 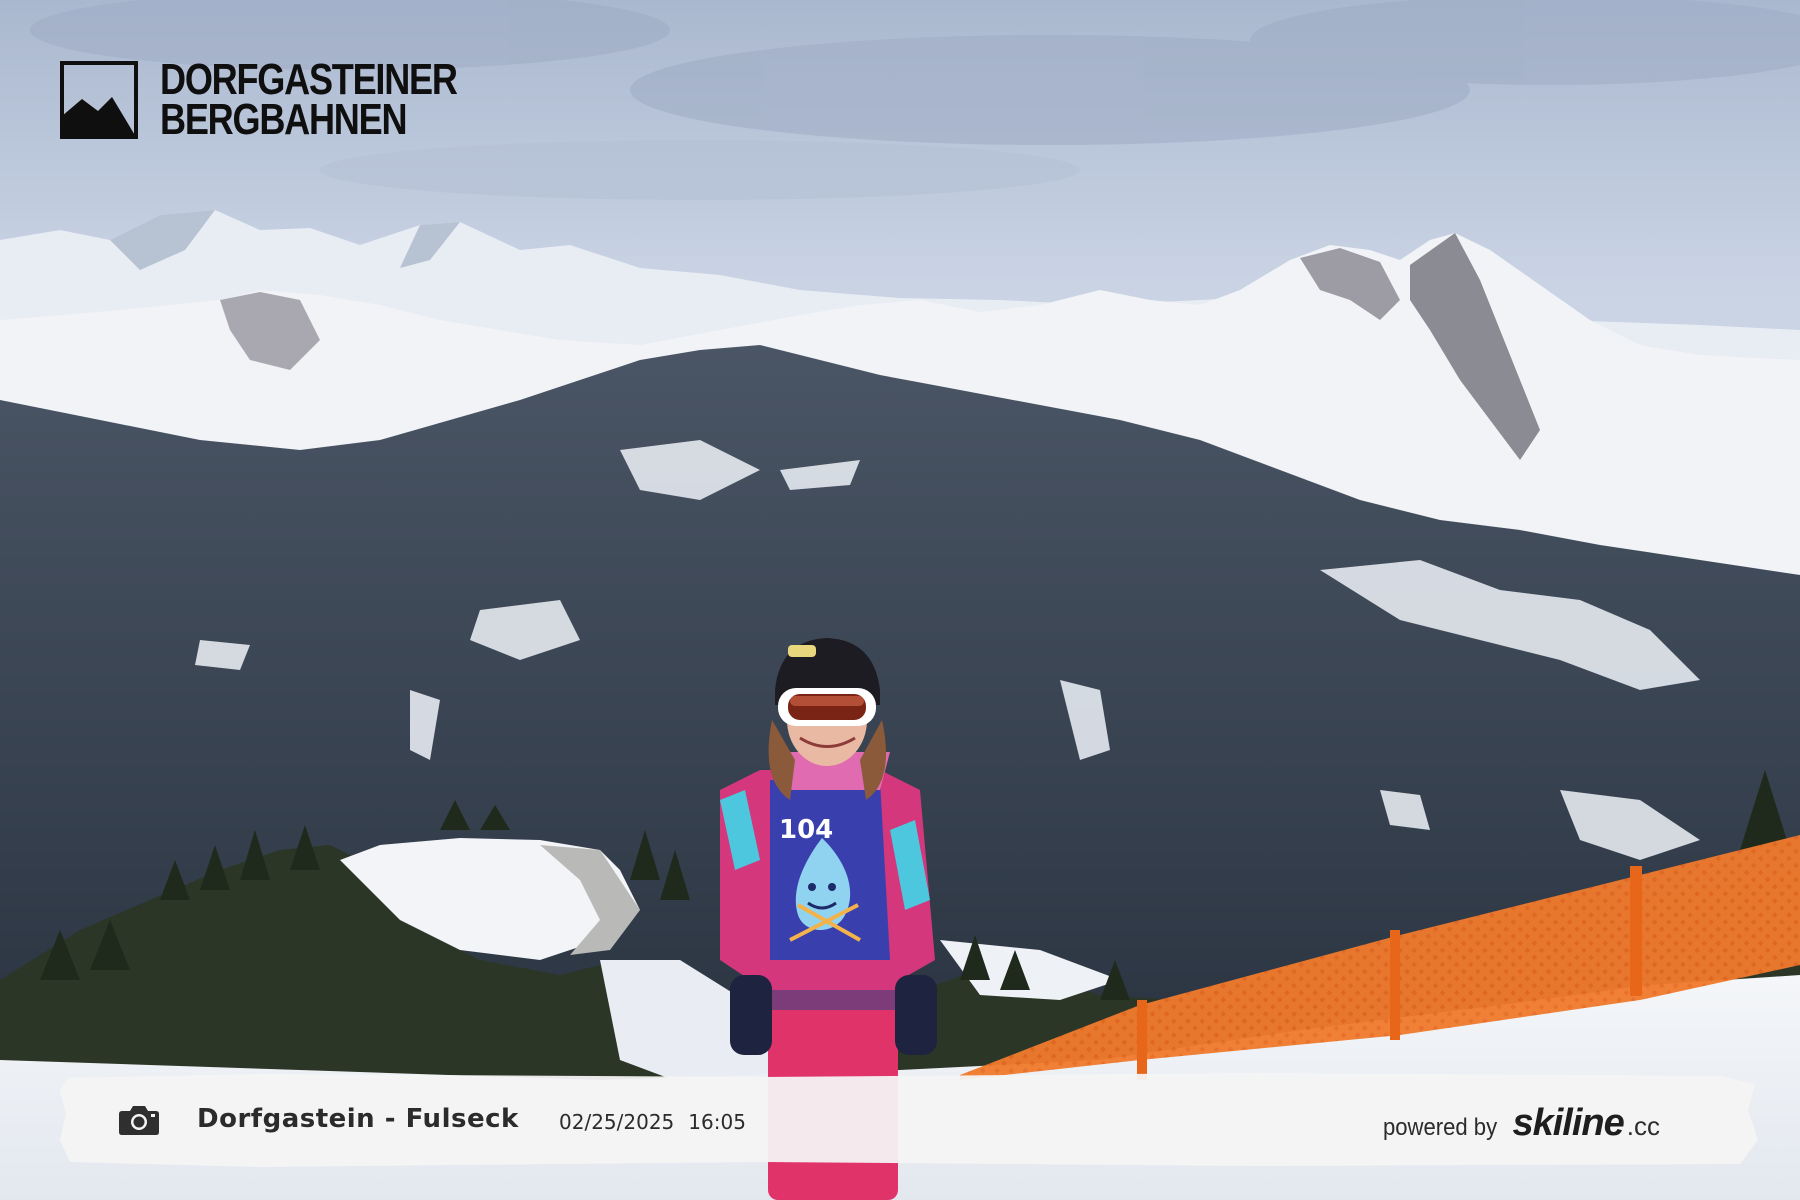 What do you see at coordinates (99, 100) in the screenshot?
I see `mountain-logo-icon` at bounding box center [99, 100].